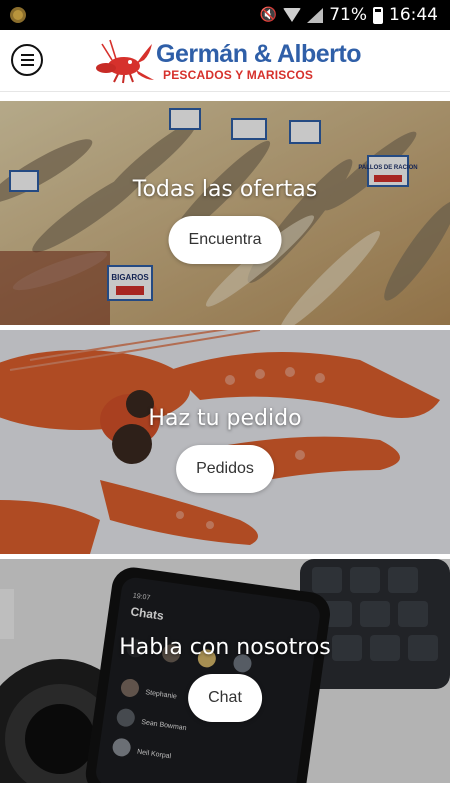 Image resolution: width=450 pixels, height=800 pixels. Describe the element at coordinates (259, 54) in the screenshot. I see `brand-name: Germán & Alberto` at that location.